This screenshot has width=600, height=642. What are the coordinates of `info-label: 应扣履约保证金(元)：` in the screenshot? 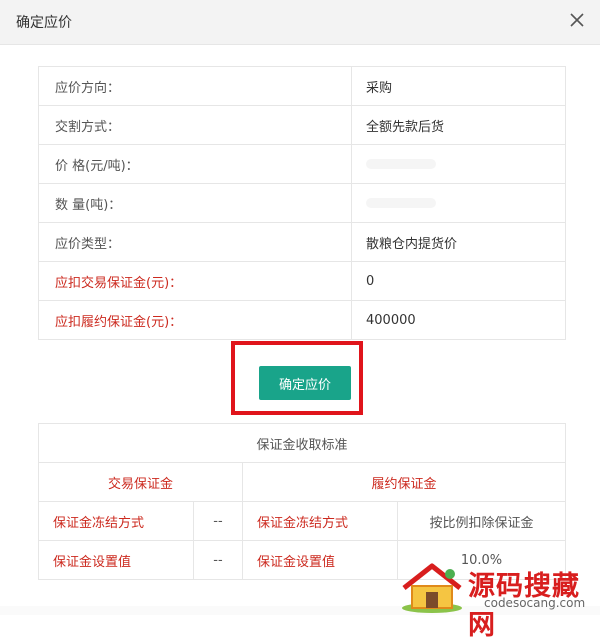 It's located at (195, 320).